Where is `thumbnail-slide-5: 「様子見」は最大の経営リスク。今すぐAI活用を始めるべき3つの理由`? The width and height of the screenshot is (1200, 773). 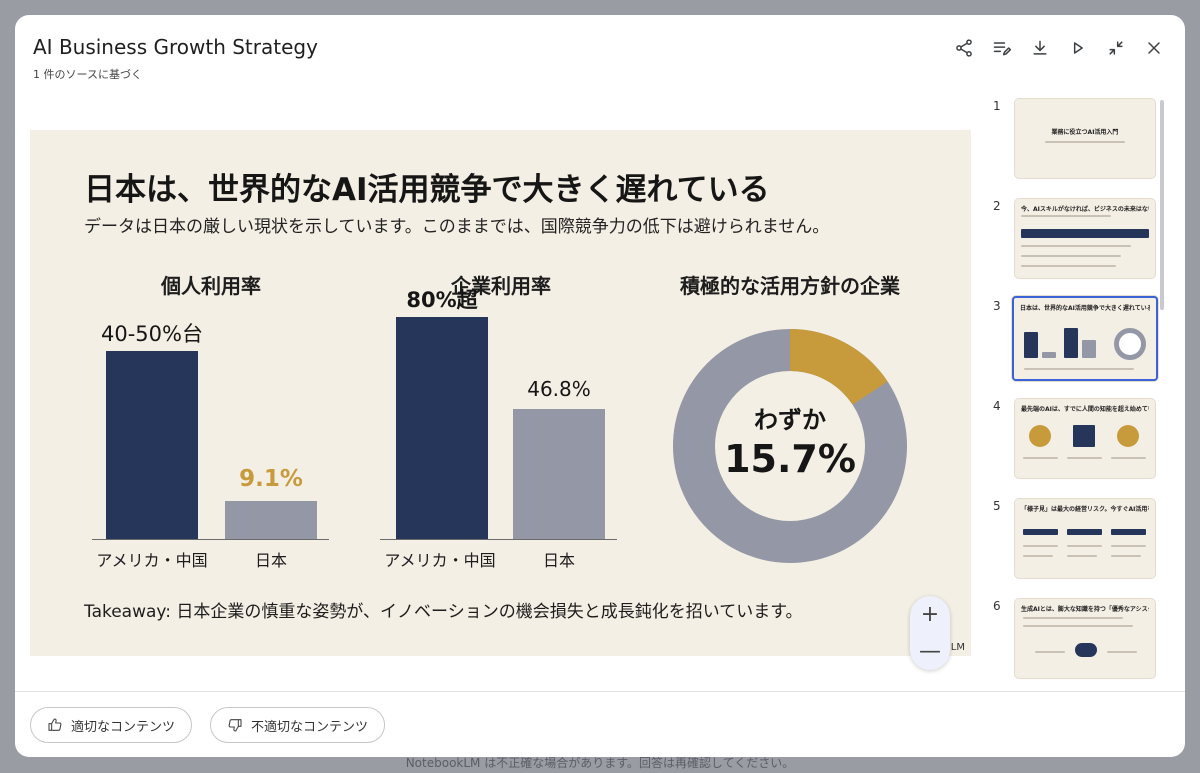
thumbnail-slide-5: 「様子見」は最大の経営リスク。今すぐAI活用を始めるべき3つの理由 is located at coordinates (1085, 538).